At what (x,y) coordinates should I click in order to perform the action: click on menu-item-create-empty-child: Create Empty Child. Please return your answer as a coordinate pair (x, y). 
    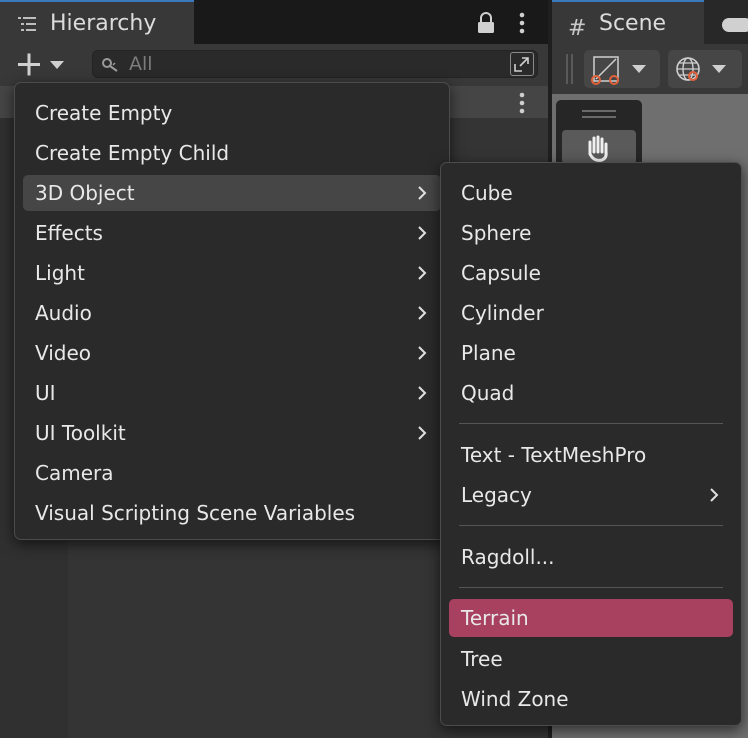
    Looking at the image, I should click on (232, 153).